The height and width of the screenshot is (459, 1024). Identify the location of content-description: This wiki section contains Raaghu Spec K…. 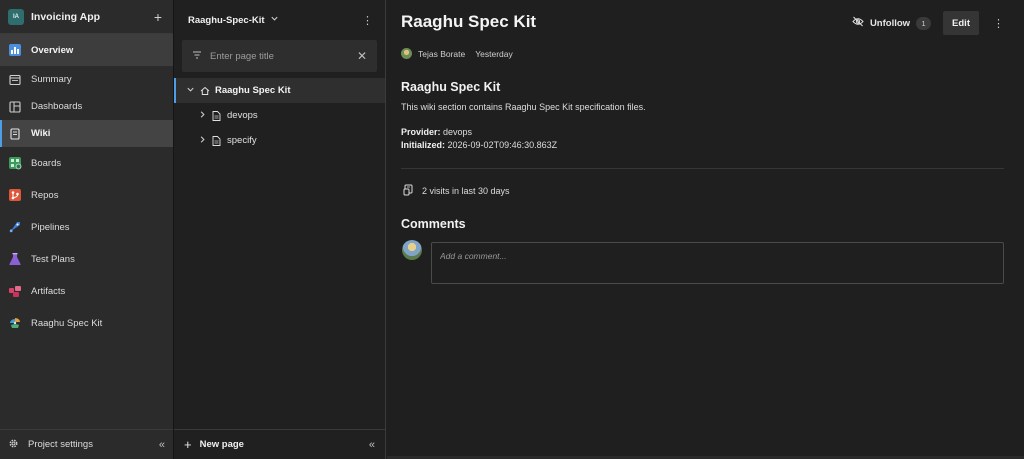
(523, 107).